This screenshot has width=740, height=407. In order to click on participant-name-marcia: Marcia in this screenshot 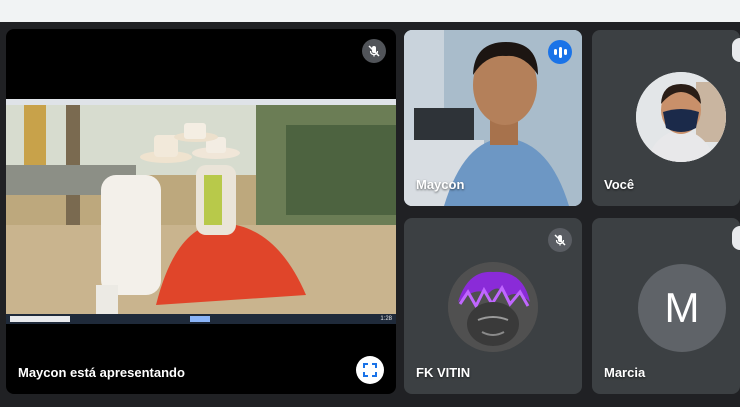, I will do `click(625, 372)`.